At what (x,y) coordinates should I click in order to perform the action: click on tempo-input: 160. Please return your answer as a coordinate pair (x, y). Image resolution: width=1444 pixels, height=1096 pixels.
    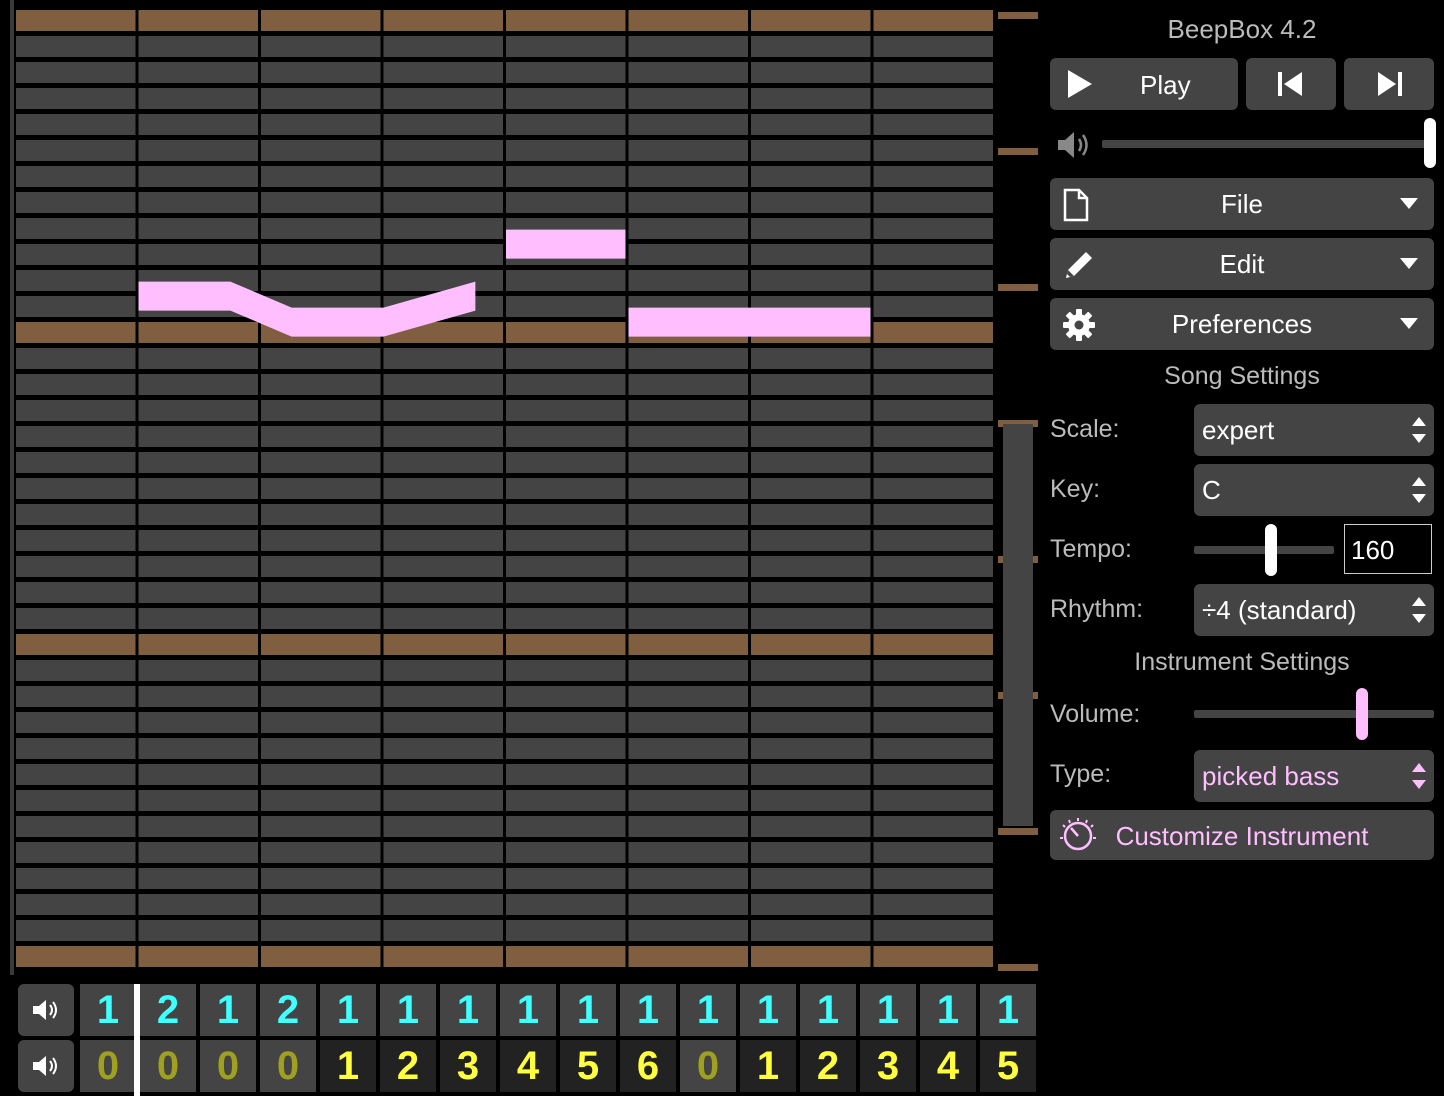
    Looking at the image, I should click on (1388, 549).